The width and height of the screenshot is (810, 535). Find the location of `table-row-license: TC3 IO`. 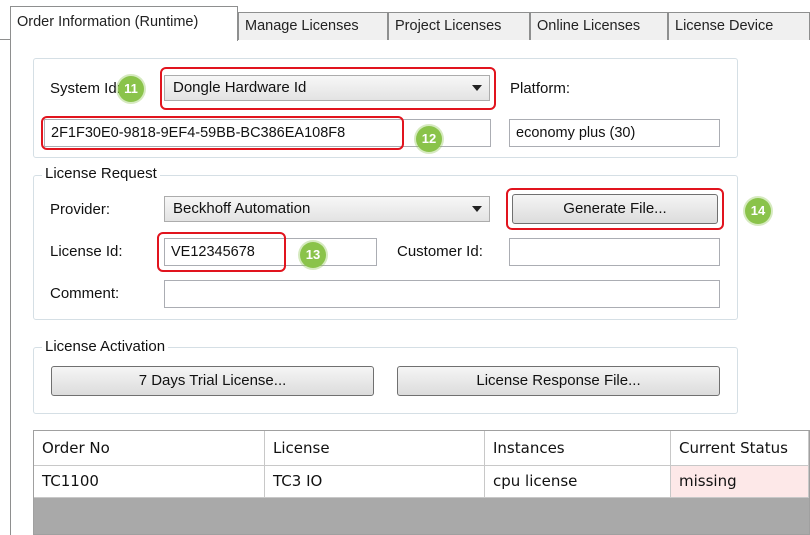

table-row-license: TC3 IO is located at coordinates (375, 482).